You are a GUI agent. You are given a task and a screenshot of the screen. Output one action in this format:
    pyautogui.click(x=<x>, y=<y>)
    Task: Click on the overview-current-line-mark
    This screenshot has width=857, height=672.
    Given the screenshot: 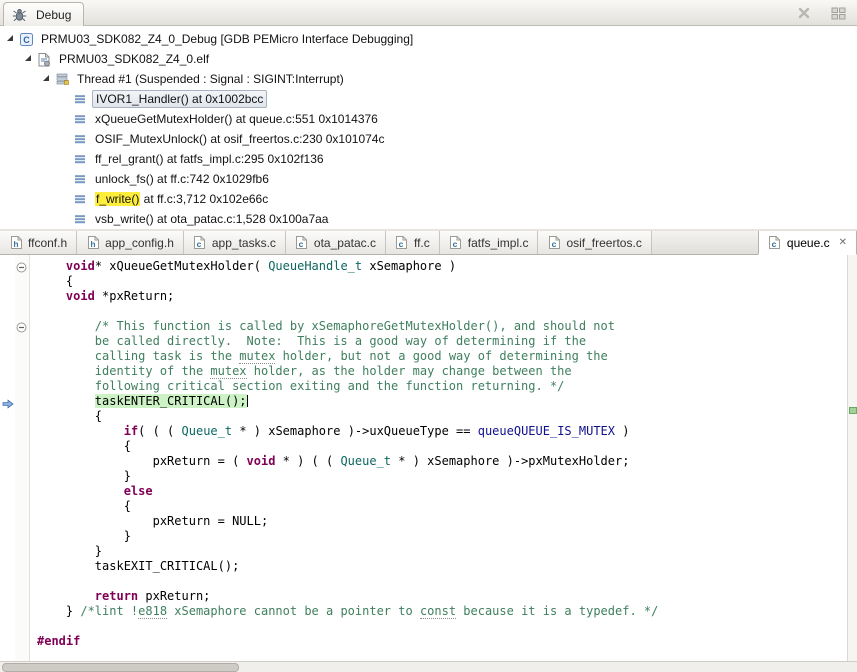 What is the action you would take?
    pyautogui.click(x=853, y=410)
    